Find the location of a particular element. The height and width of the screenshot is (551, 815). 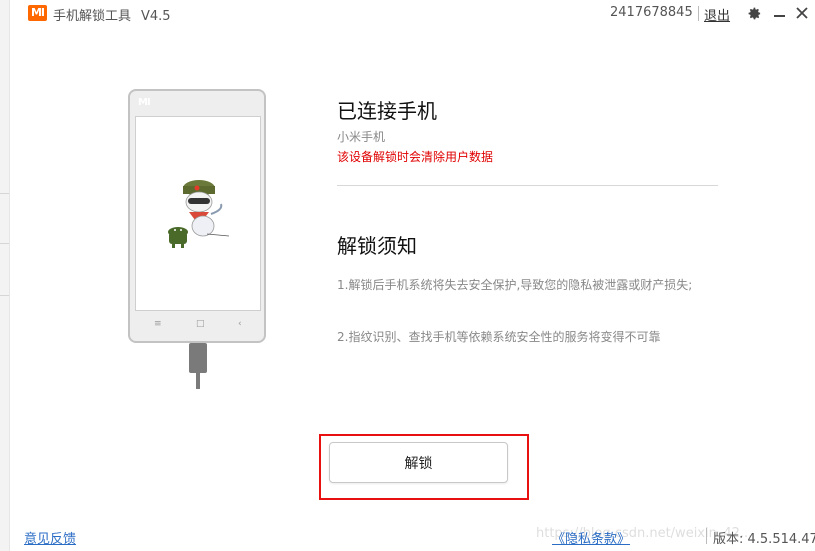

minimize-icon is located at coordinates (779, 13).